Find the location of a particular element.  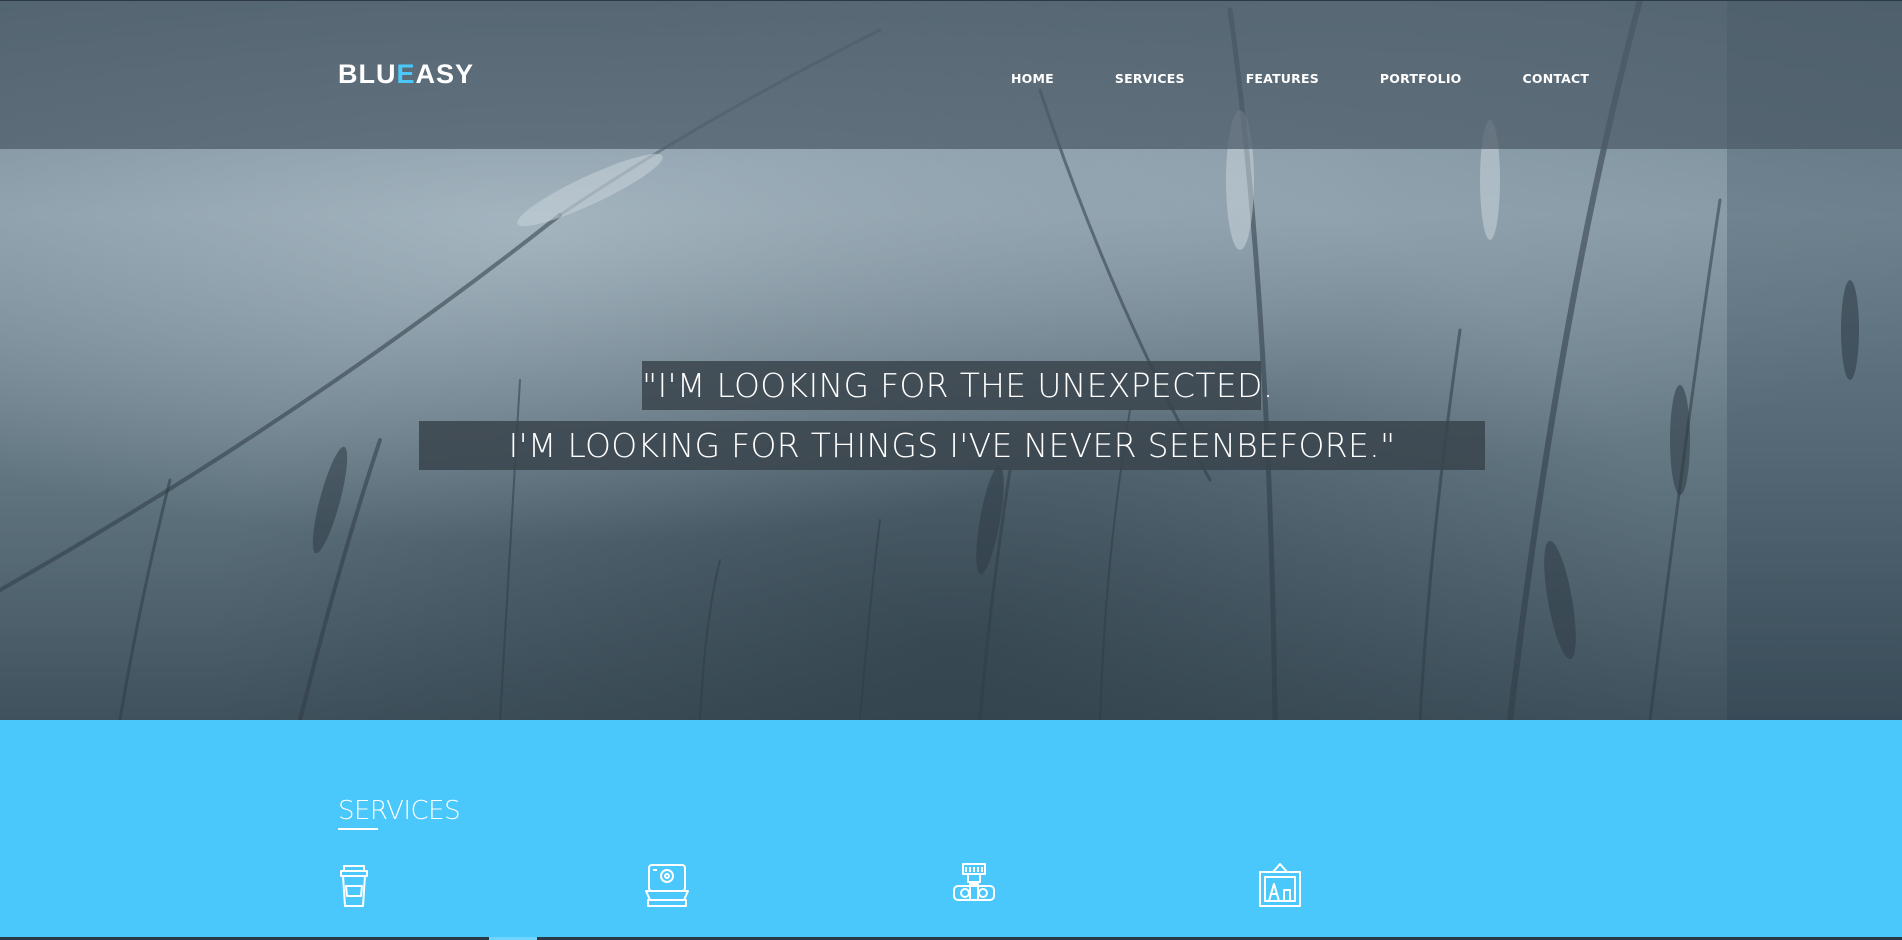

nav-portfolio: PORTFOLIO is located at coordinates (1421, 78).